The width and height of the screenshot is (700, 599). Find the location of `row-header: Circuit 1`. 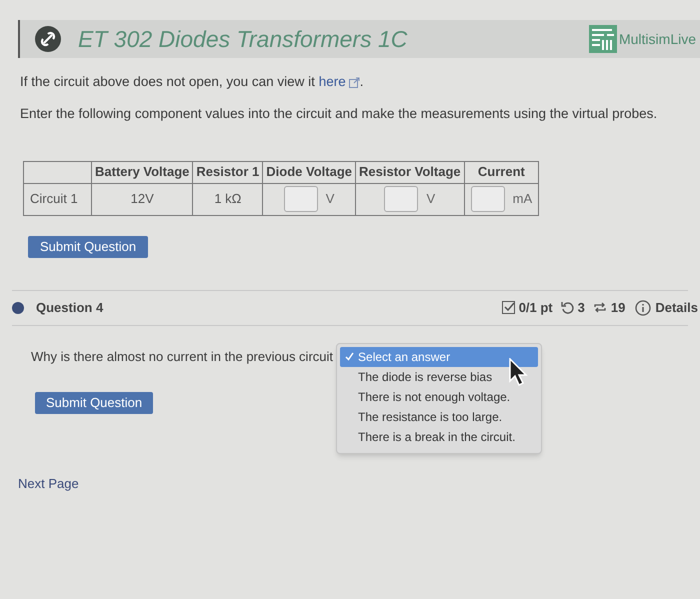

row-header: Circuit 1 is located at coordinates (58, 199).